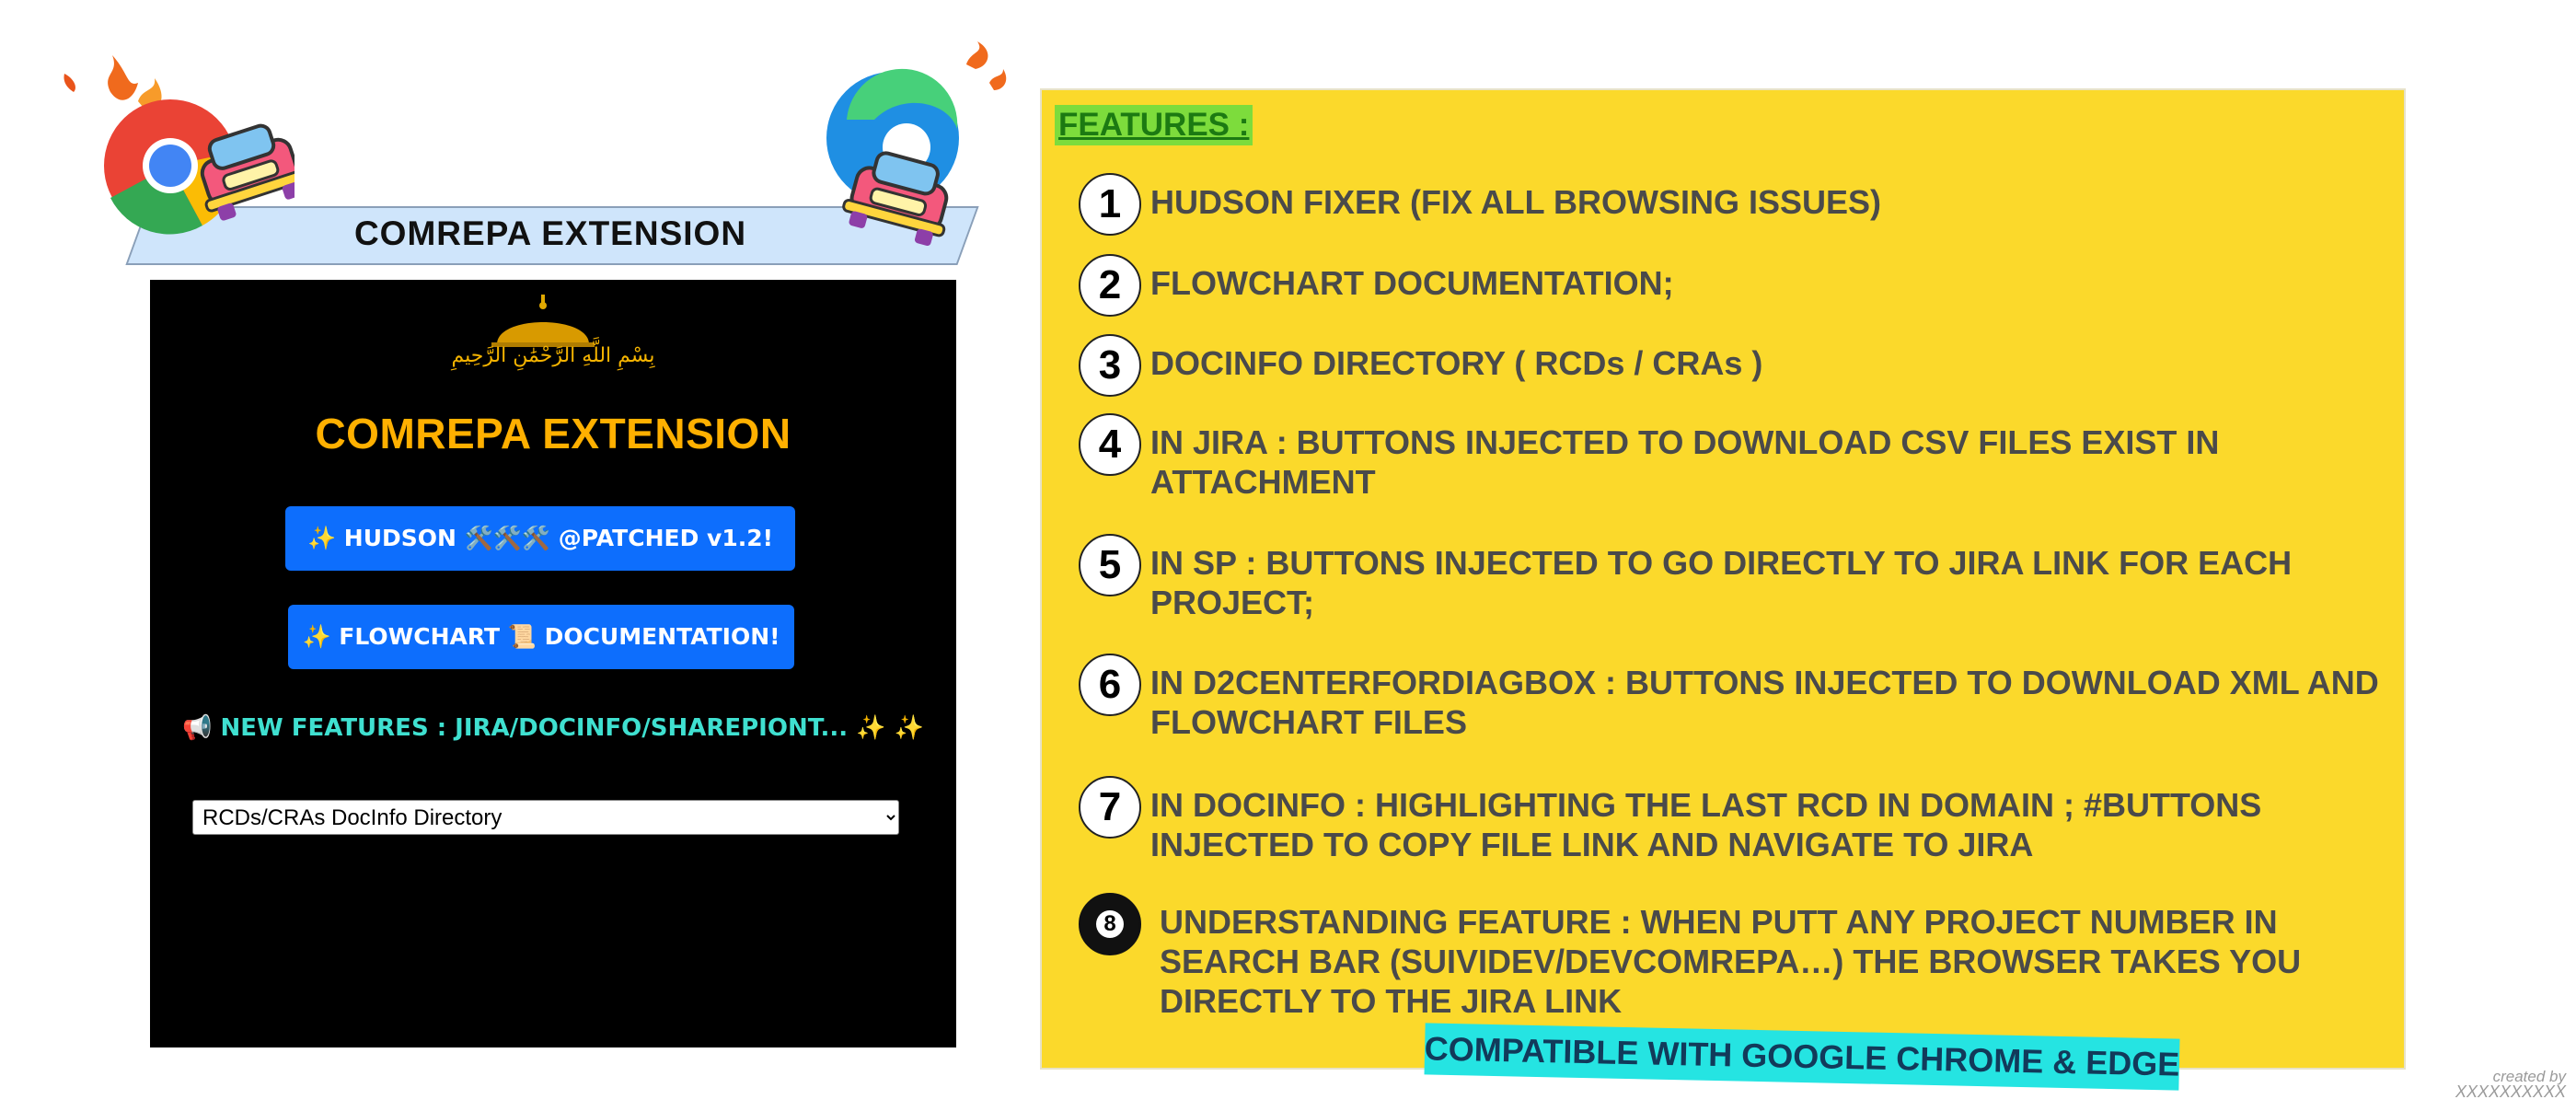 The image size is (2576, 1111). Describe the element at coordinates (179, 145) in the screenshot. I see `chrome-logo-icon` at that location.